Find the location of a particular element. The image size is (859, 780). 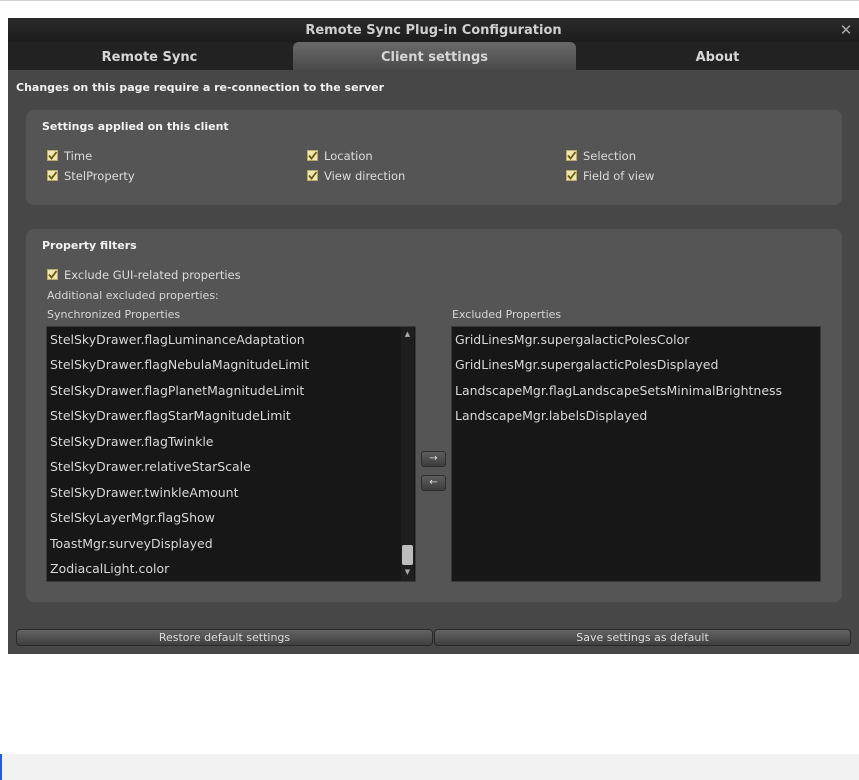

excluded-properties-label: Excluded Properties is located at coordinates (507, 314).